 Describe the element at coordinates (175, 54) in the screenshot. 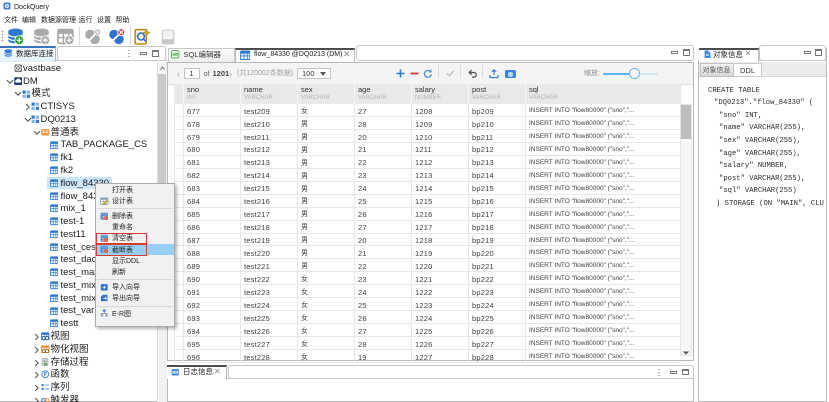

I see `svg-text: SQL` at that location.